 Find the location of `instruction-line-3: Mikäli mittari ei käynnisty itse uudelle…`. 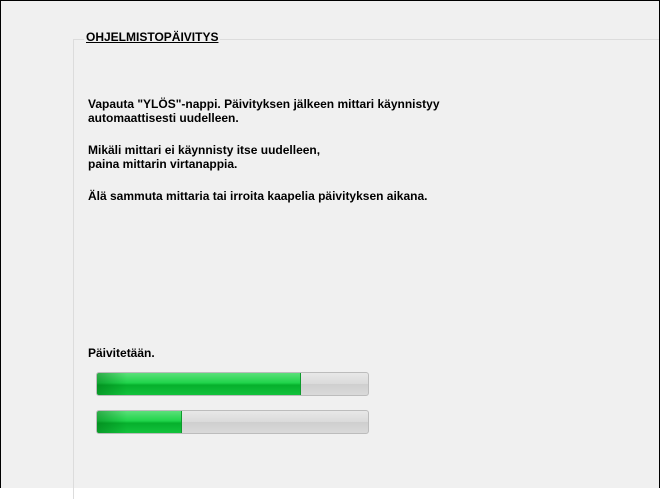

instruction-line-3: Mikäli mittari ei käynnisty itse uudelle… is located at coordinates (204, 150).